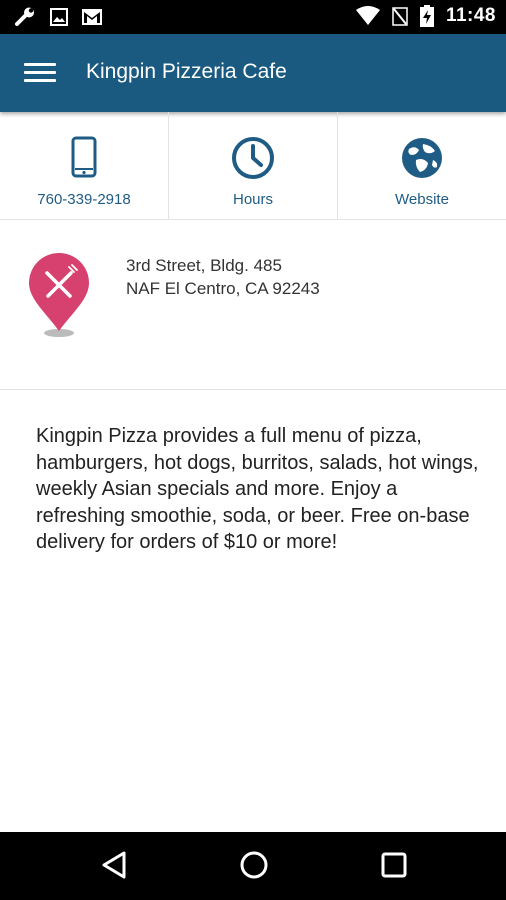 This screenshot has height=900, width=506. I want to click on signal-off-icon, so click(400, 16).